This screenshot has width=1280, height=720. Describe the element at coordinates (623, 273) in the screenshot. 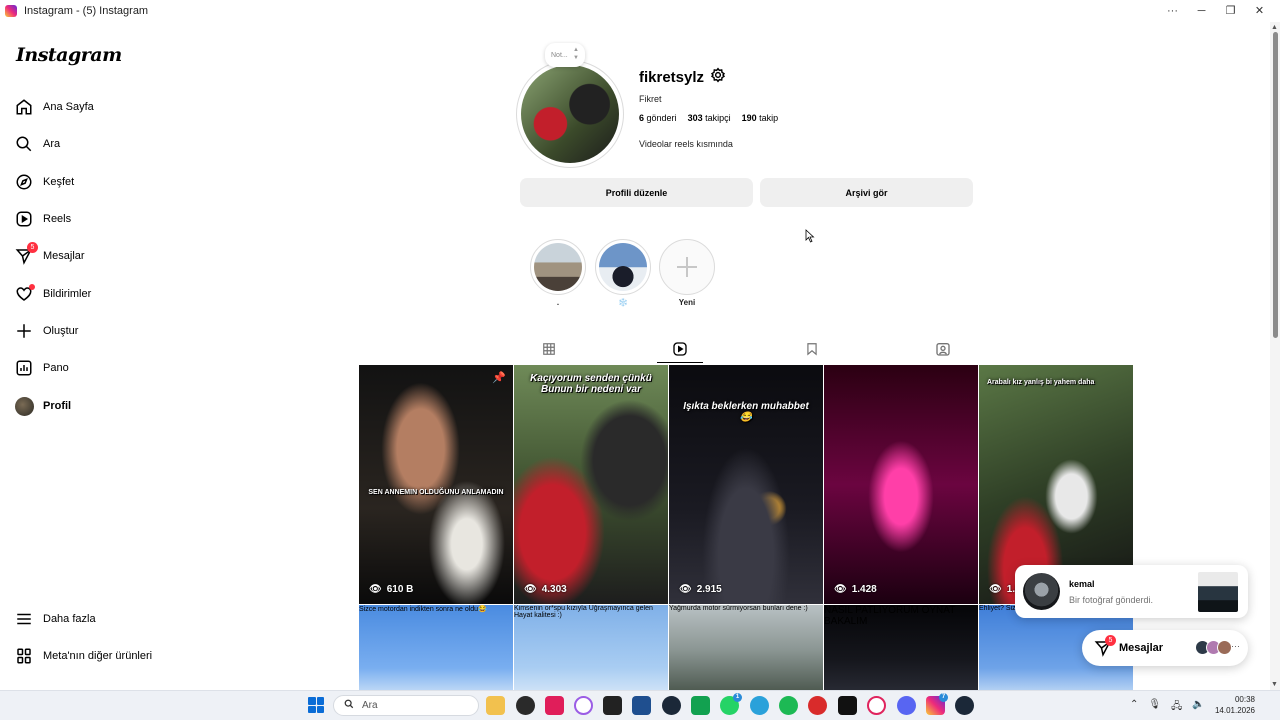

I see `story-highlight: ❄️` at that location.